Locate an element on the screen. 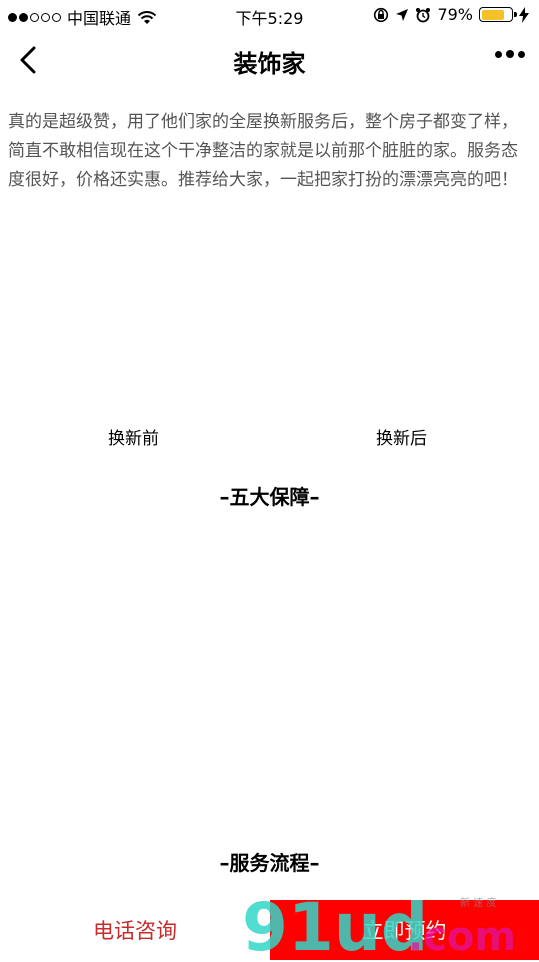 The width and height of the screenshot is (539, 962). before-label: 换新前 is located at coordinates (133, 439).